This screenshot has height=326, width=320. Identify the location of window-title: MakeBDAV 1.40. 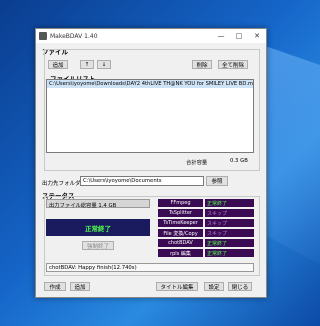
(74, 36).